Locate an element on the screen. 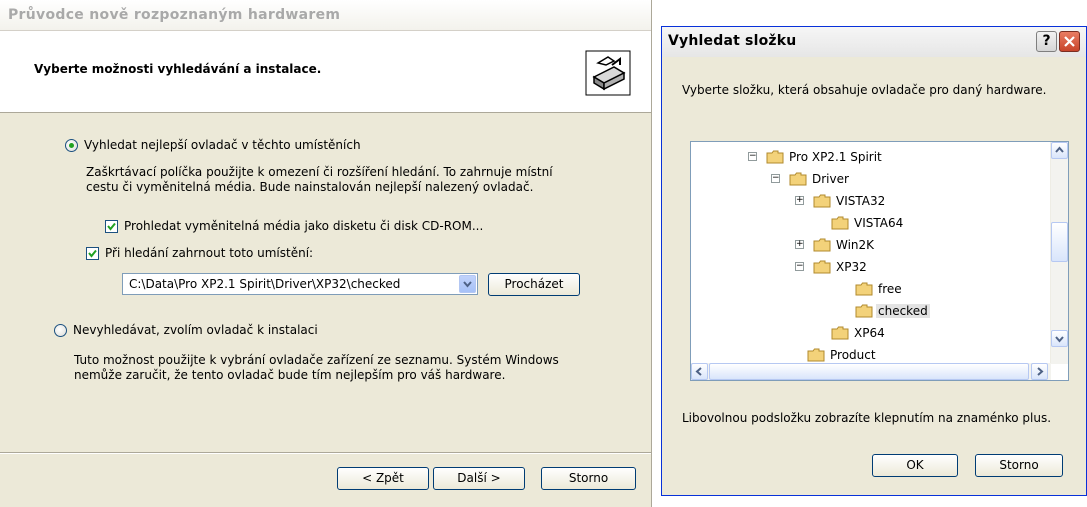 Image resolution: width=1087 pixels, height=507 pixels. hardware-install-icon is located at coordinates (608, 73).